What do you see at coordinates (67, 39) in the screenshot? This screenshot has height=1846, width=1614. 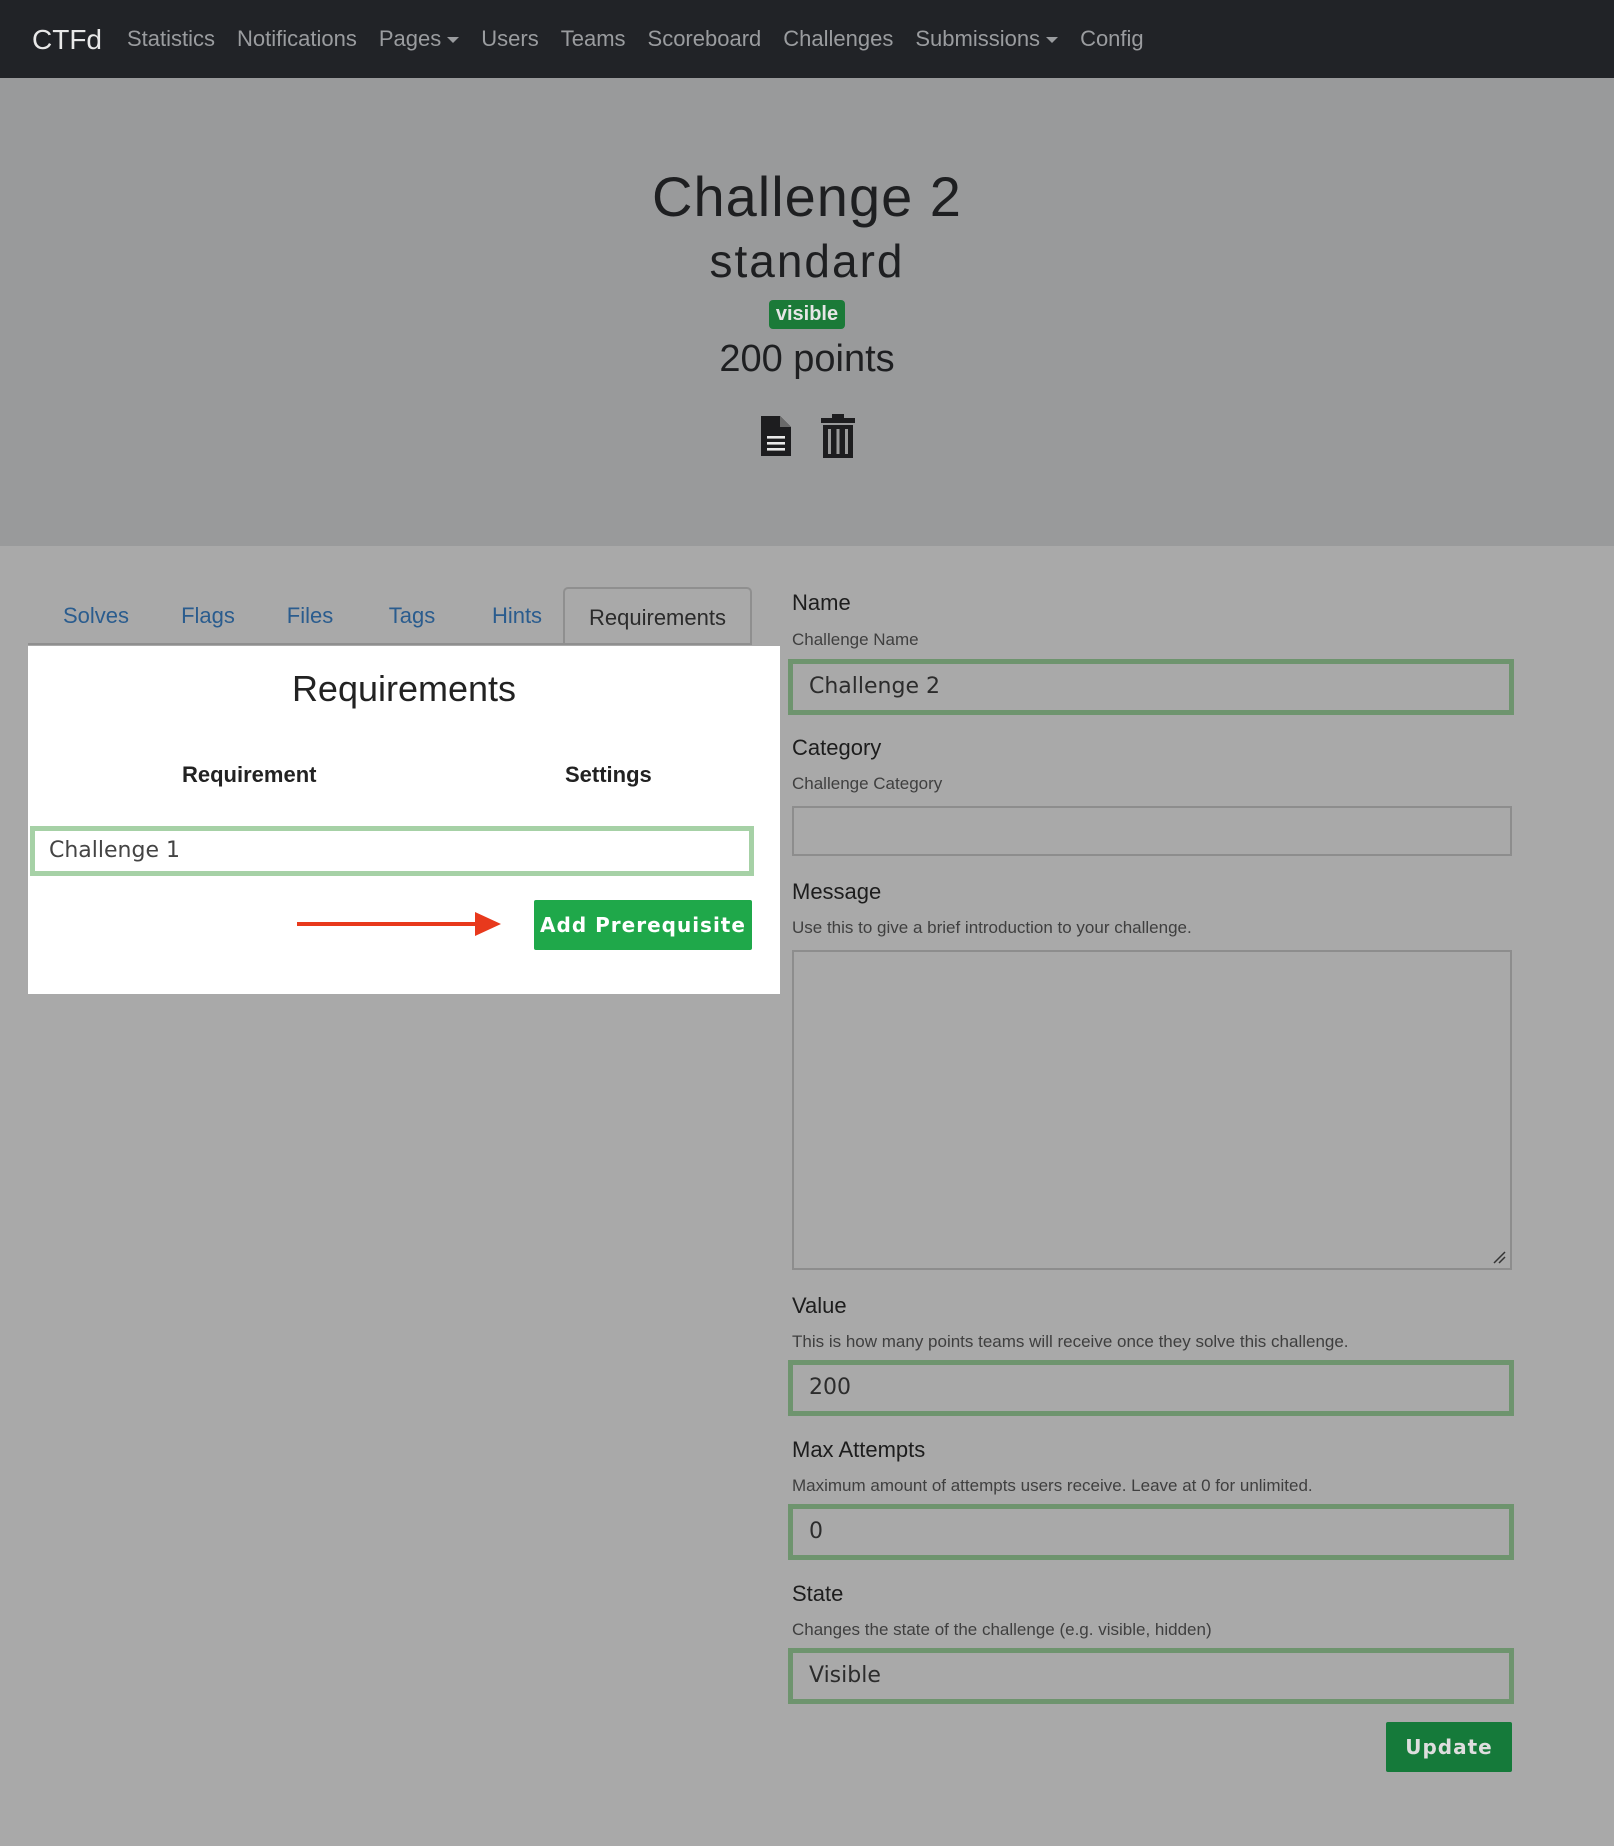 I see `brand-logo: CTFd` at bounding box center [67, 39].